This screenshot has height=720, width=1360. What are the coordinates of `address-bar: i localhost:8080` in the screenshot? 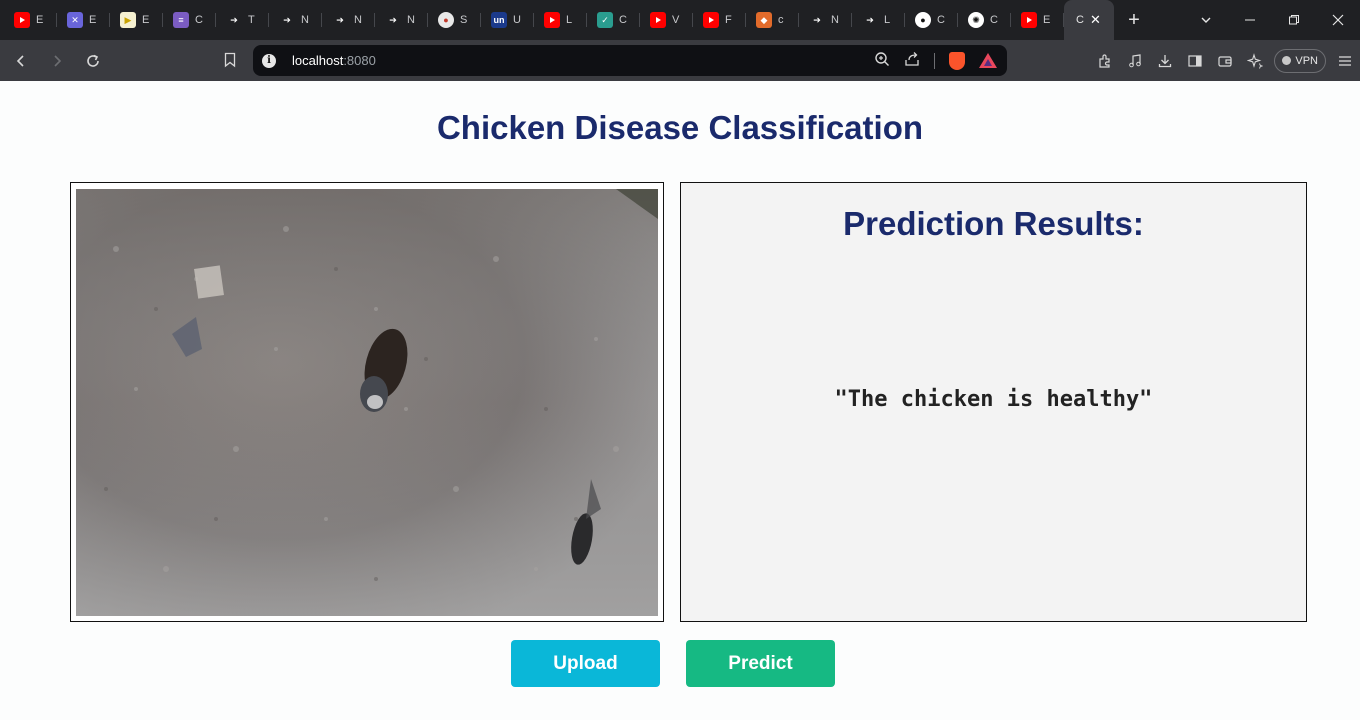 It's located at (630, 60).